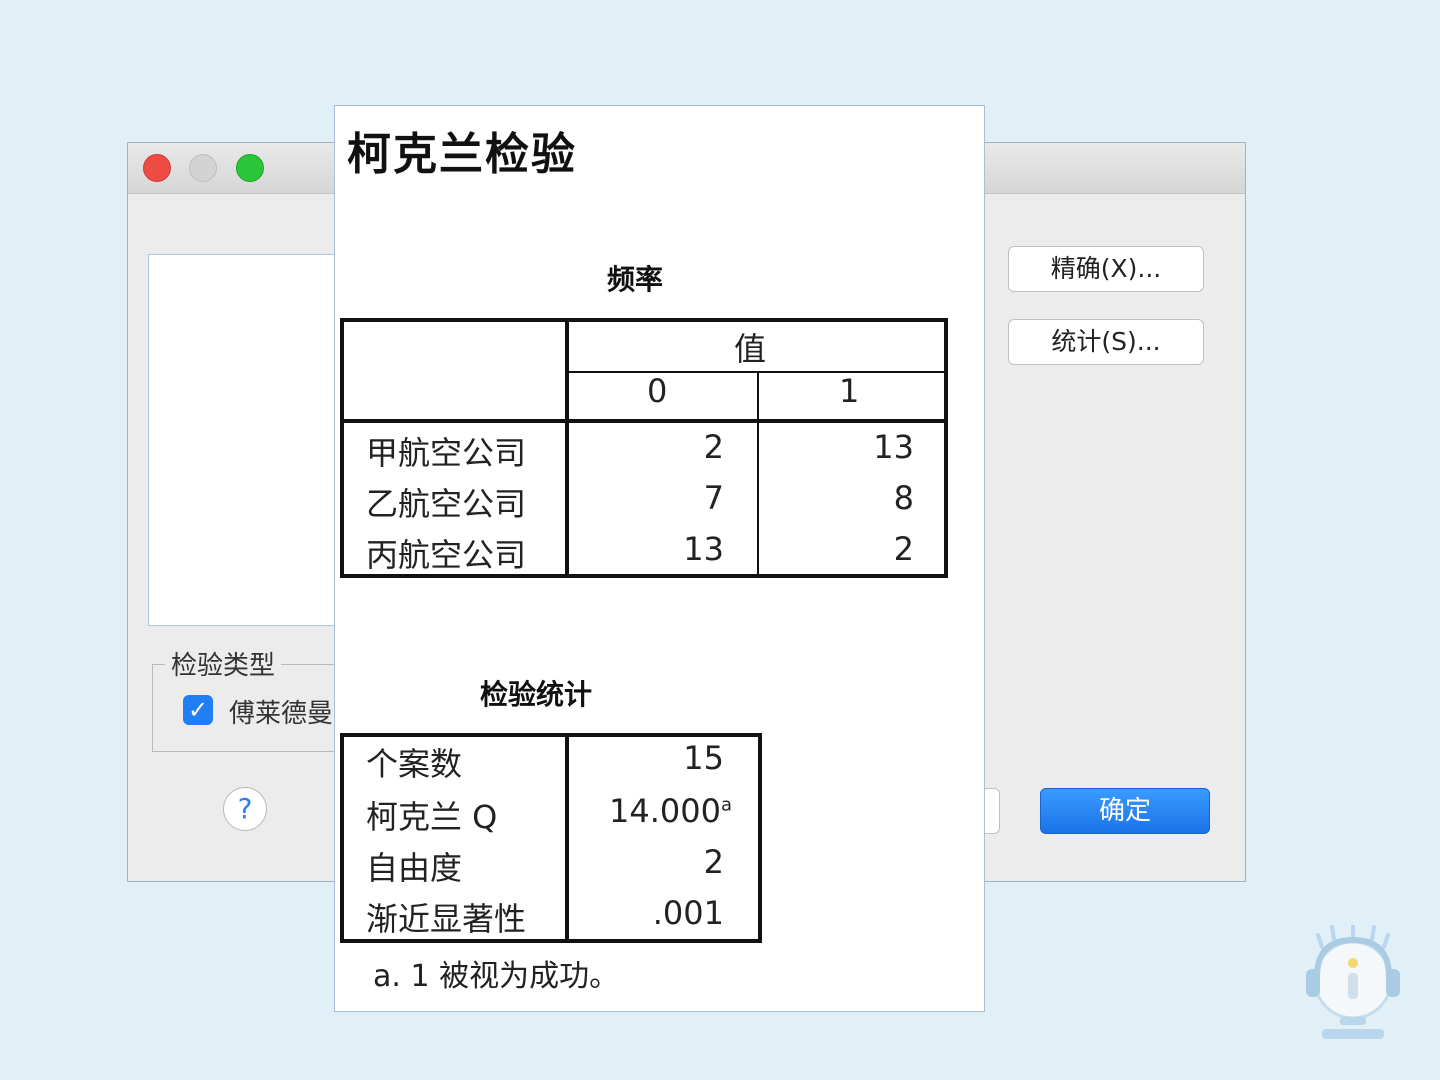 The height and width of the screenshot is (1080, 1440). I want to click on ok-button: 确定, so click(1125, 811).